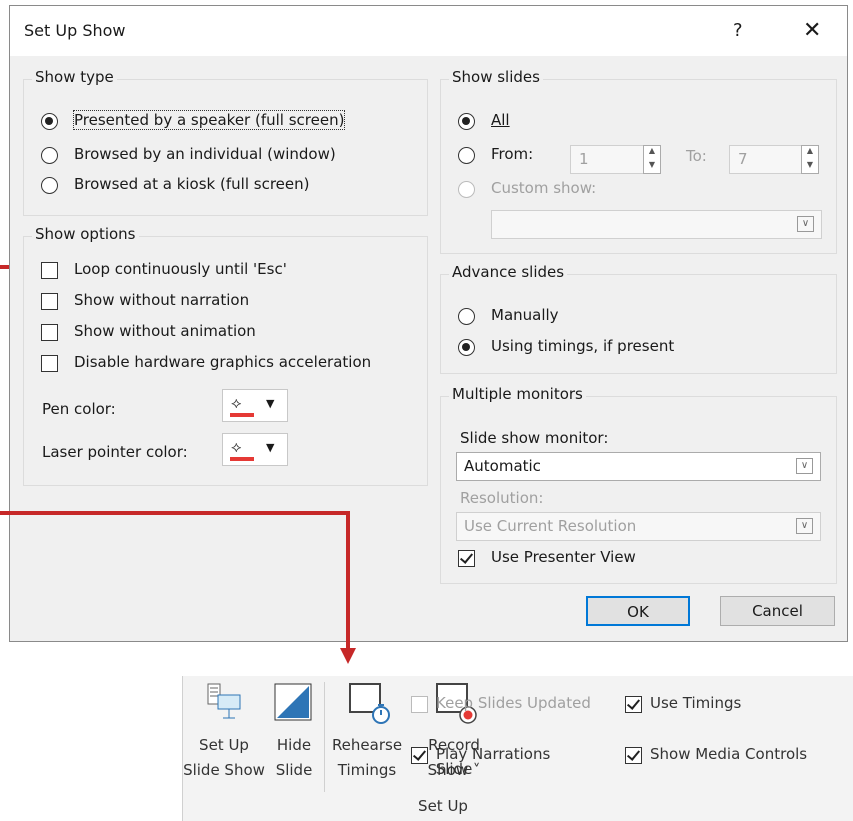  I want to click on from-slide-value: 1, so click(584, 159).